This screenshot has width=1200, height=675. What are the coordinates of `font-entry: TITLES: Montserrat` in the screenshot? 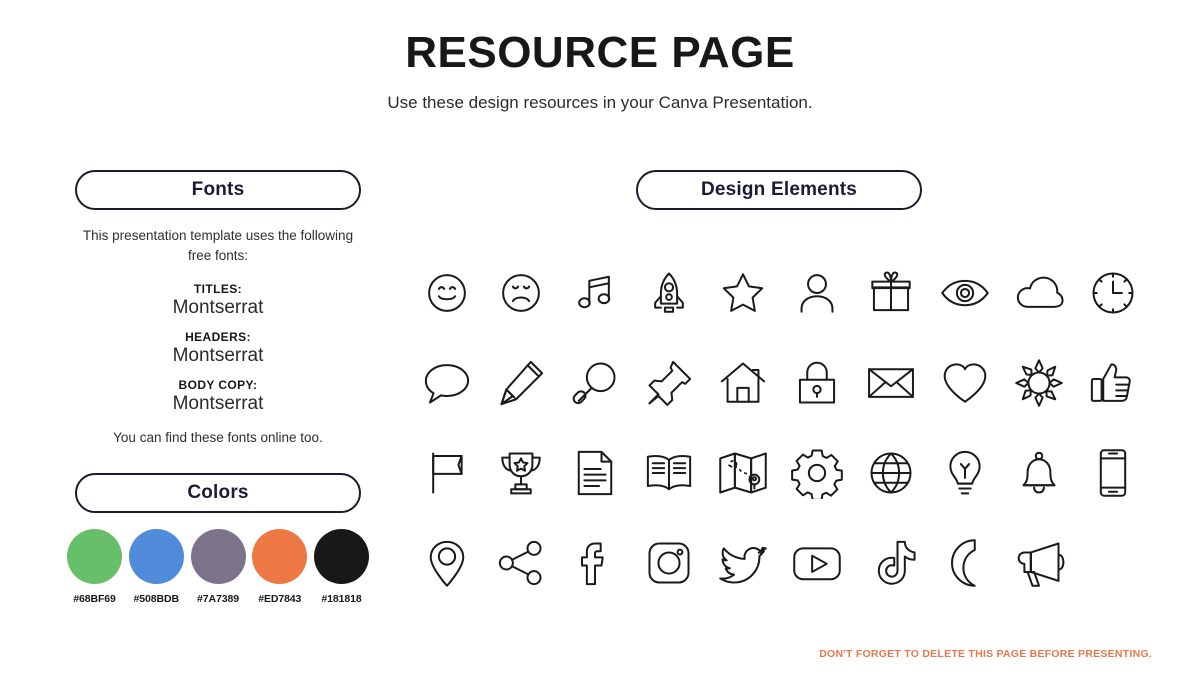 It's located at (218, 300).